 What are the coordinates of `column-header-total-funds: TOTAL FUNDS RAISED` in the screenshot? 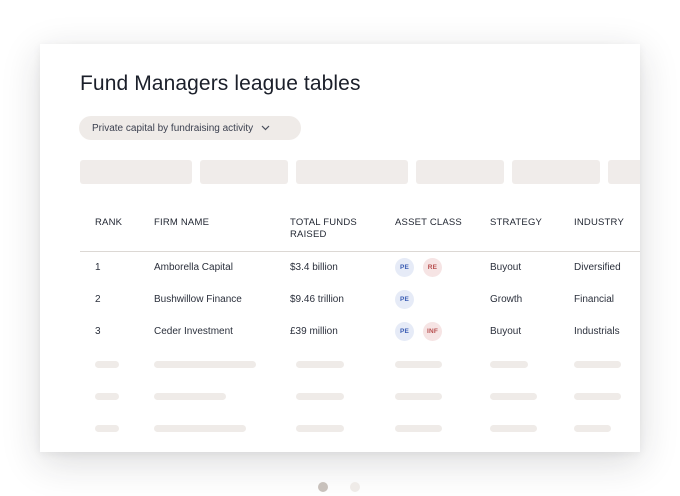 It's located at (323, 229).